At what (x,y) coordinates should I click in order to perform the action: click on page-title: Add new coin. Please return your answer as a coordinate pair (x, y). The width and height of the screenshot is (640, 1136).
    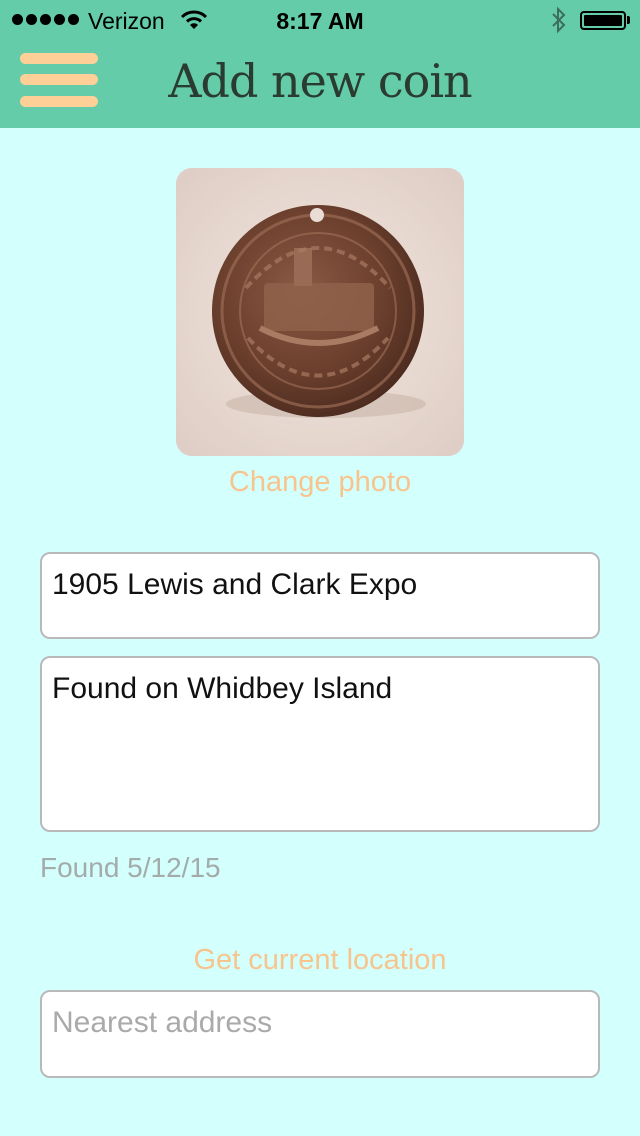
    Looking at the image, I should click on (320, 81).